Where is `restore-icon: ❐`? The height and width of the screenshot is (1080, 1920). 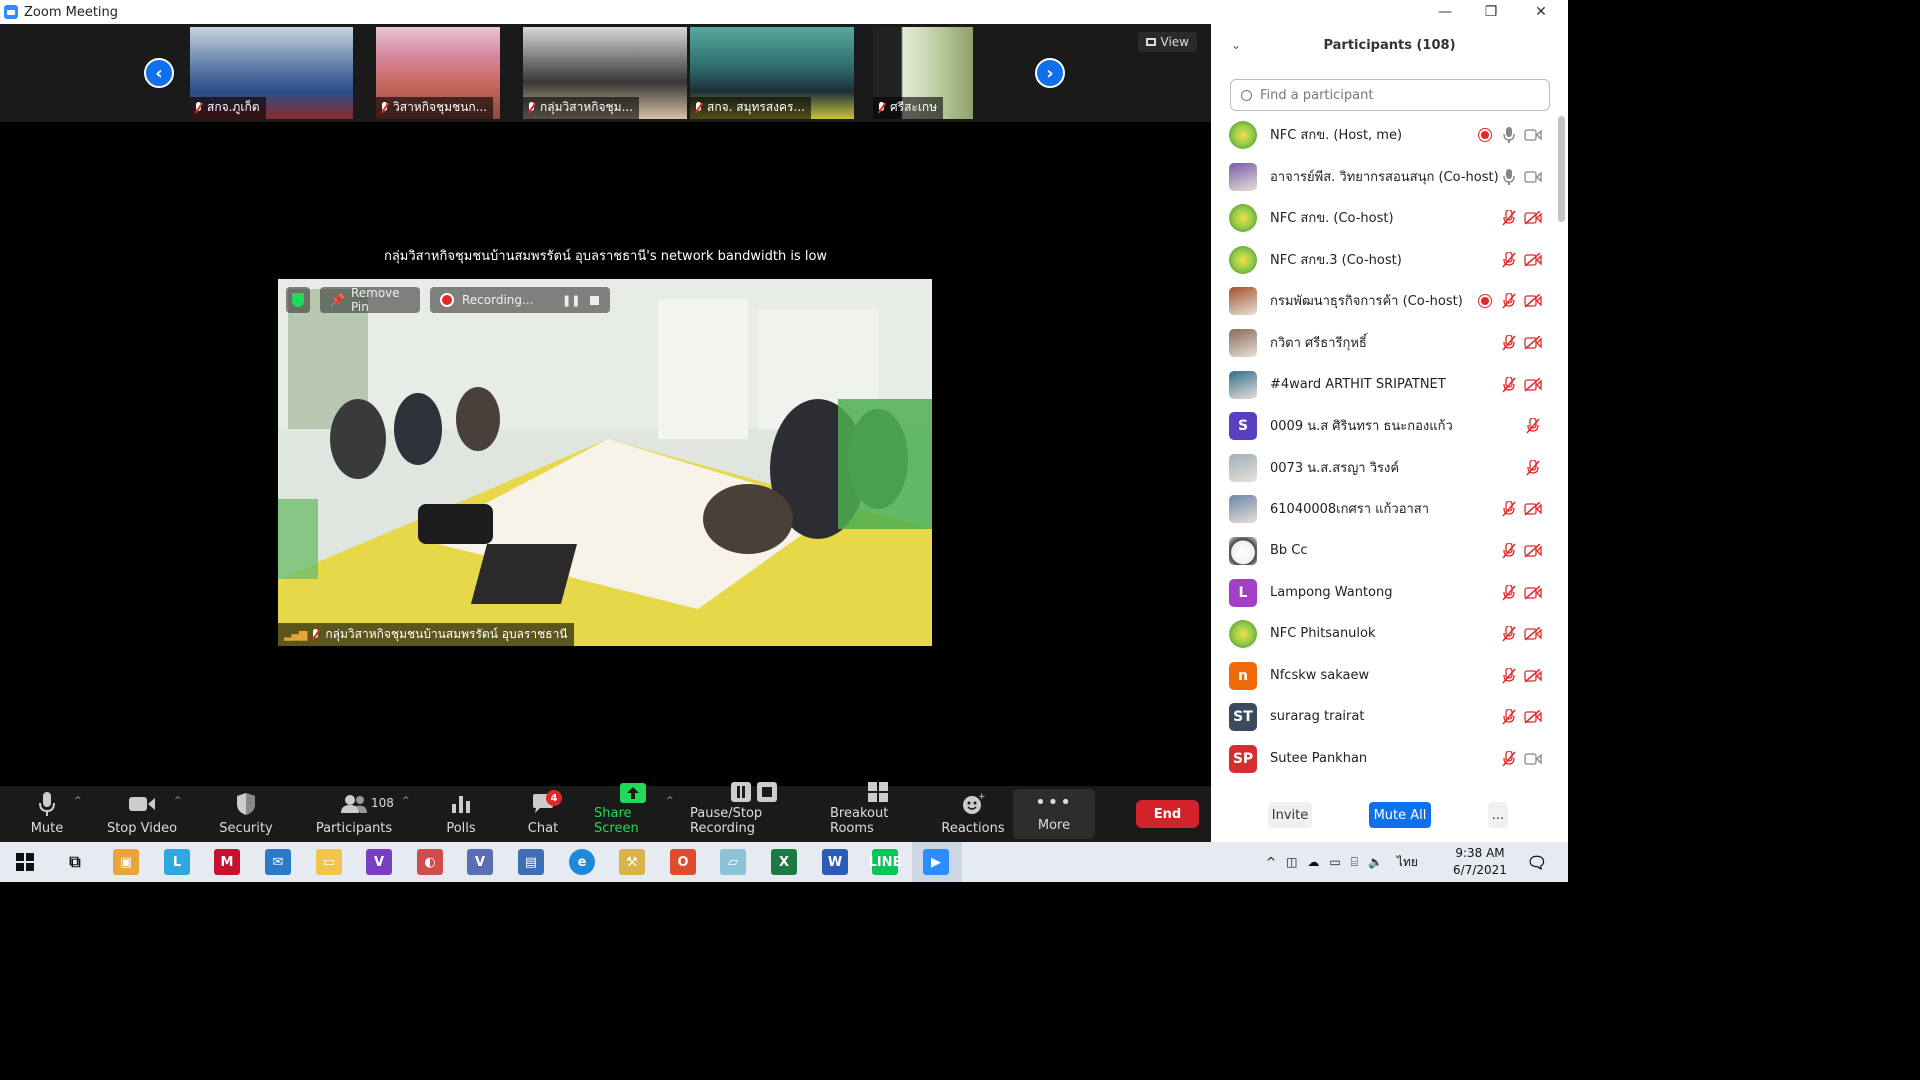
restore-icon: ❐ is located at coordinates (1491, 12).